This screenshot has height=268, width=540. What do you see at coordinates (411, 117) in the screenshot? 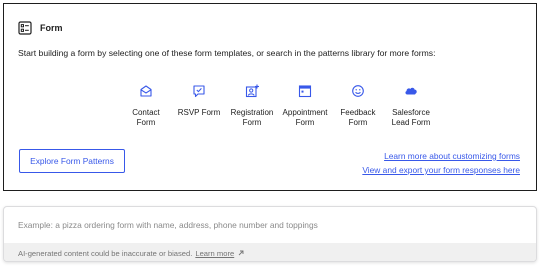
I see `template-label: Salesforce Lead Form` at bounding box center [411, 117].